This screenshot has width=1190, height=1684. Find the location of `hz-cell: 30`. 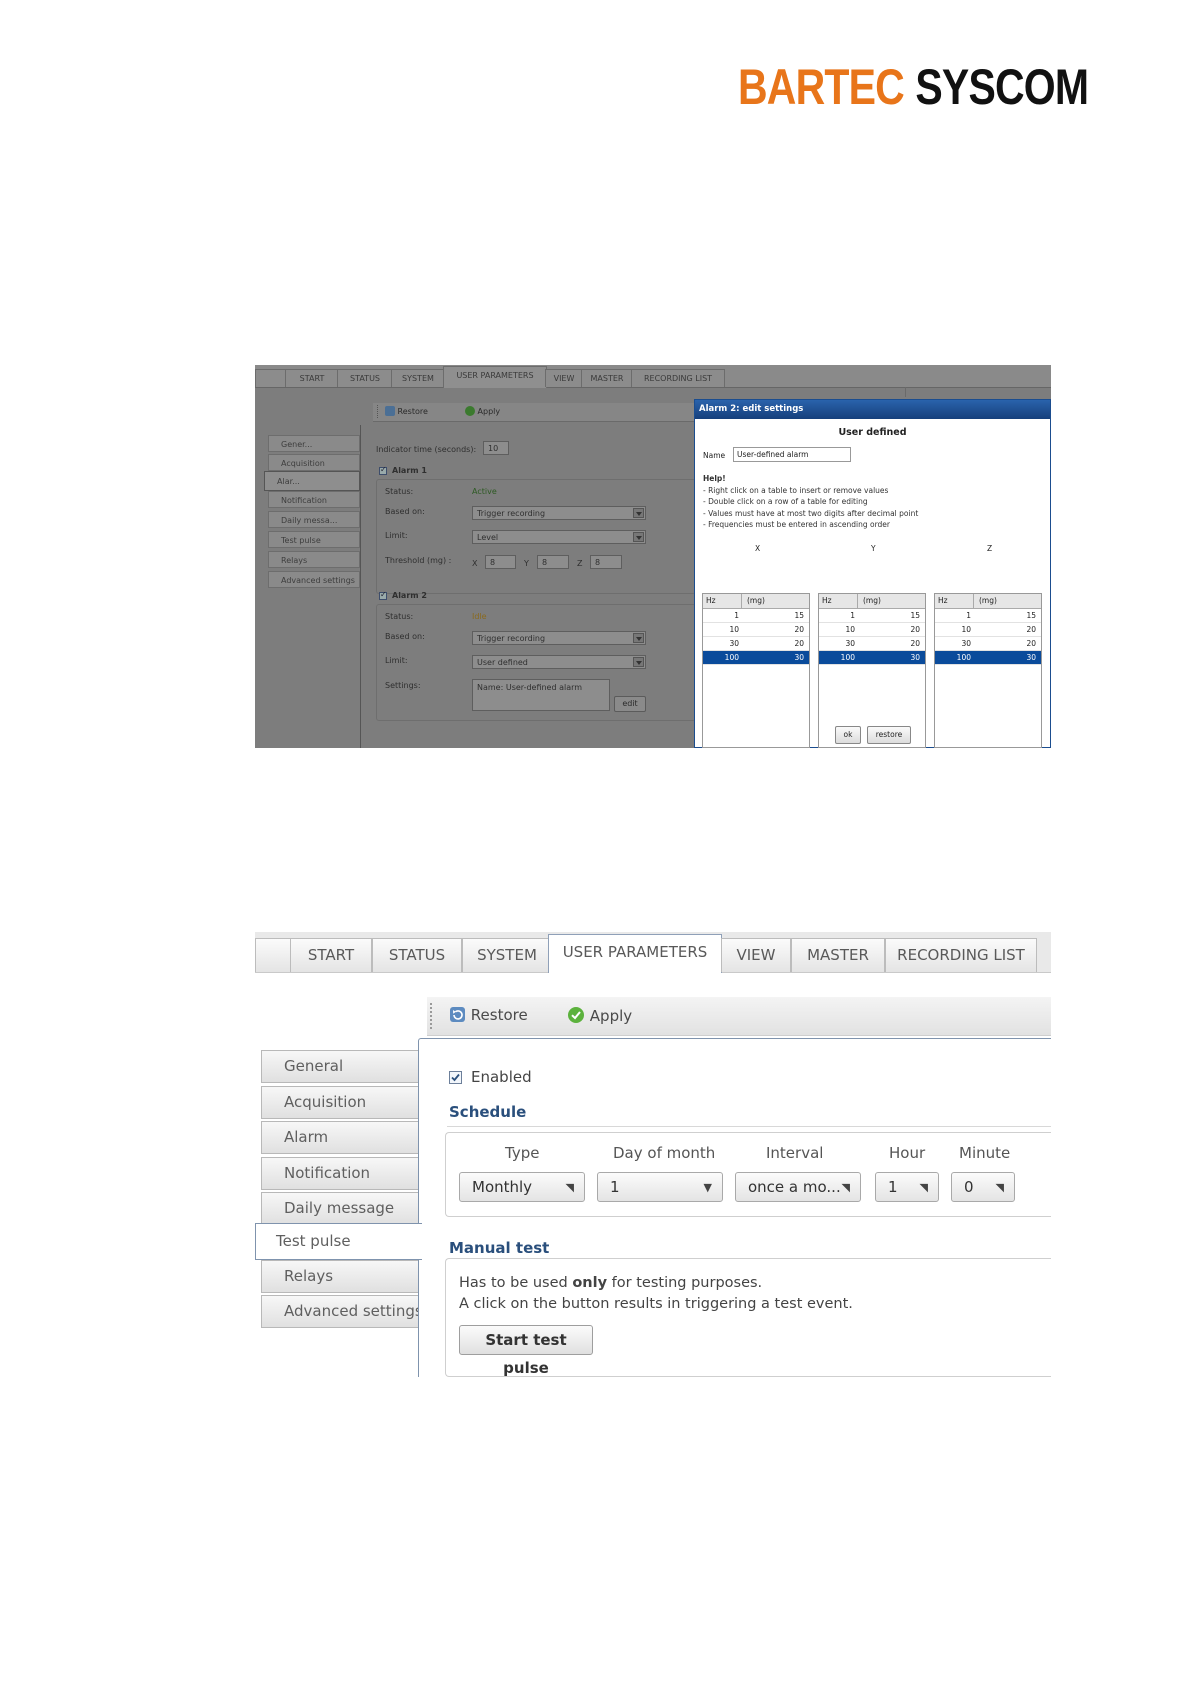

hz-cell: 30 is located at coordinates (734, 643).